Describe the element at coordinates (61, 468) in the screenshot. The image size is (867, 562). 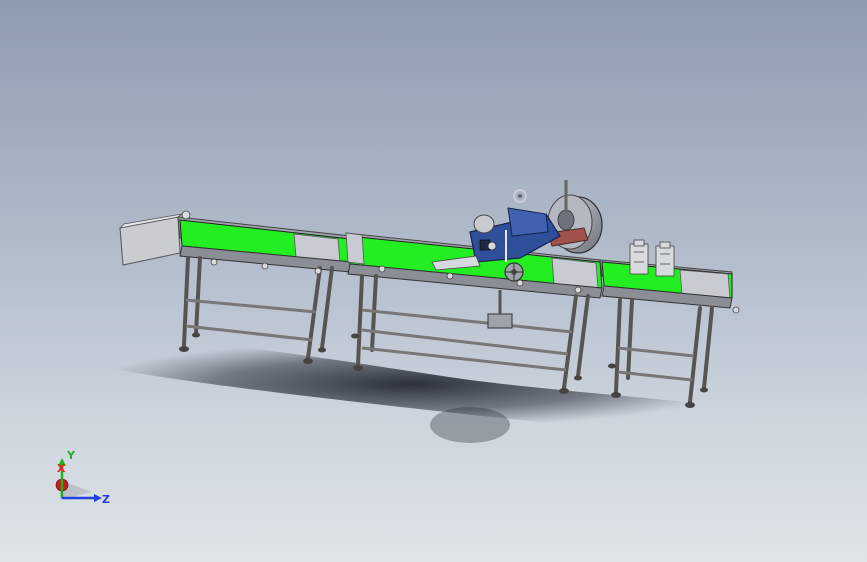
I see `x-axis-label: X` at that location.